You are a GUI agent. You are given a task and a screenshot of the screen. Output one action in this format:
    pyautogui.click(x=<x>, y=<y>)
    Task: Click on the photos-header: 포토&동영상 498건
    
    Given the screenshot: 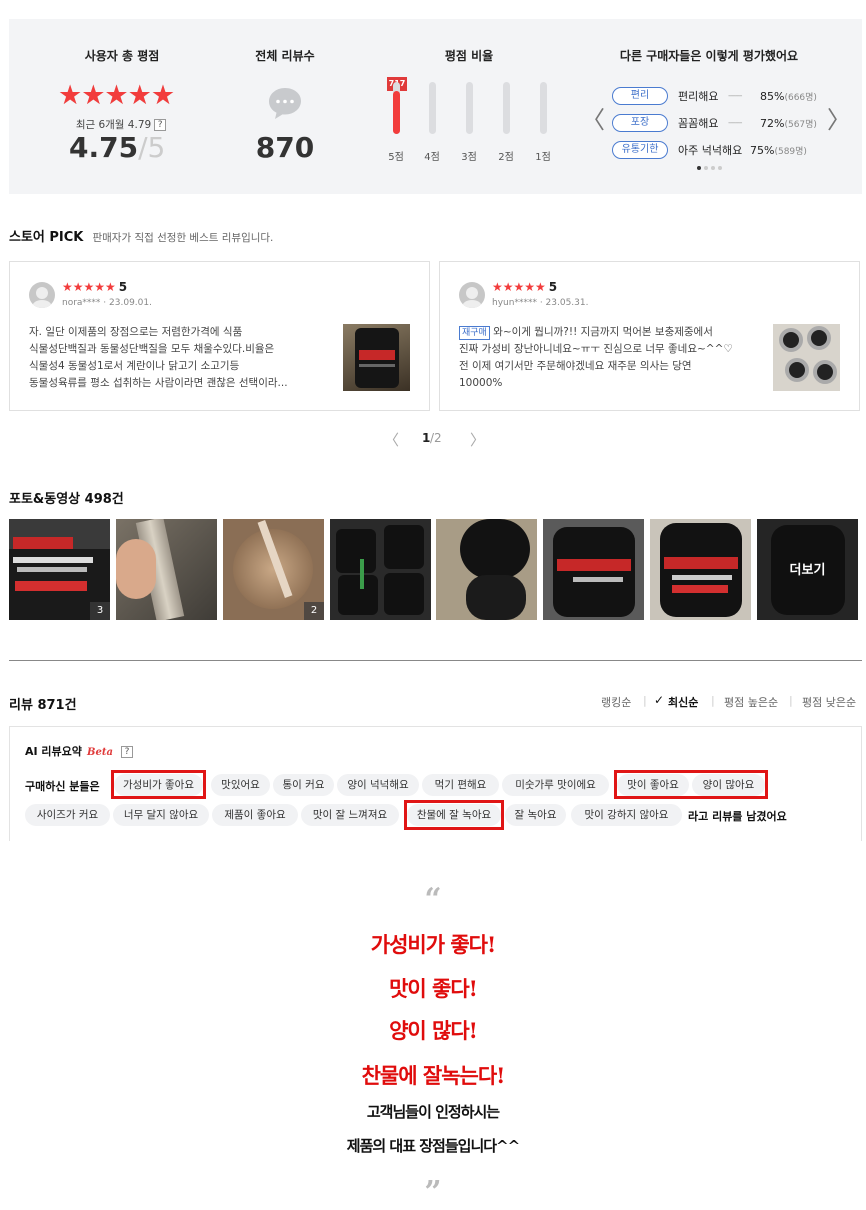 What is the action you would take?
    pyautogui.click(x=66, y=497)
    